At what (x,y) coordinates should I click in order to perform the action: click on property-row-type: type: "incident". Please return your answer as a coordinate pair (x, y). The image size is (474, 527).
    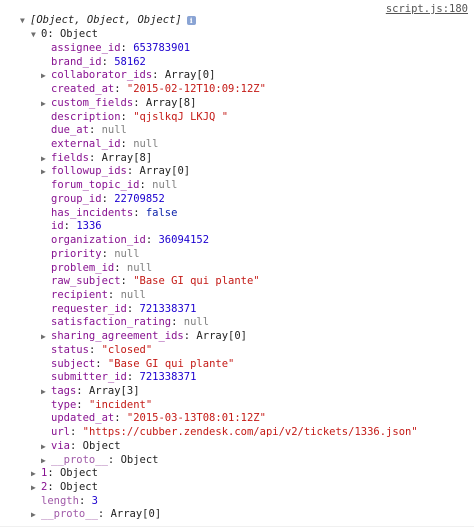
    Looking at the image, I should click on (96, 406).